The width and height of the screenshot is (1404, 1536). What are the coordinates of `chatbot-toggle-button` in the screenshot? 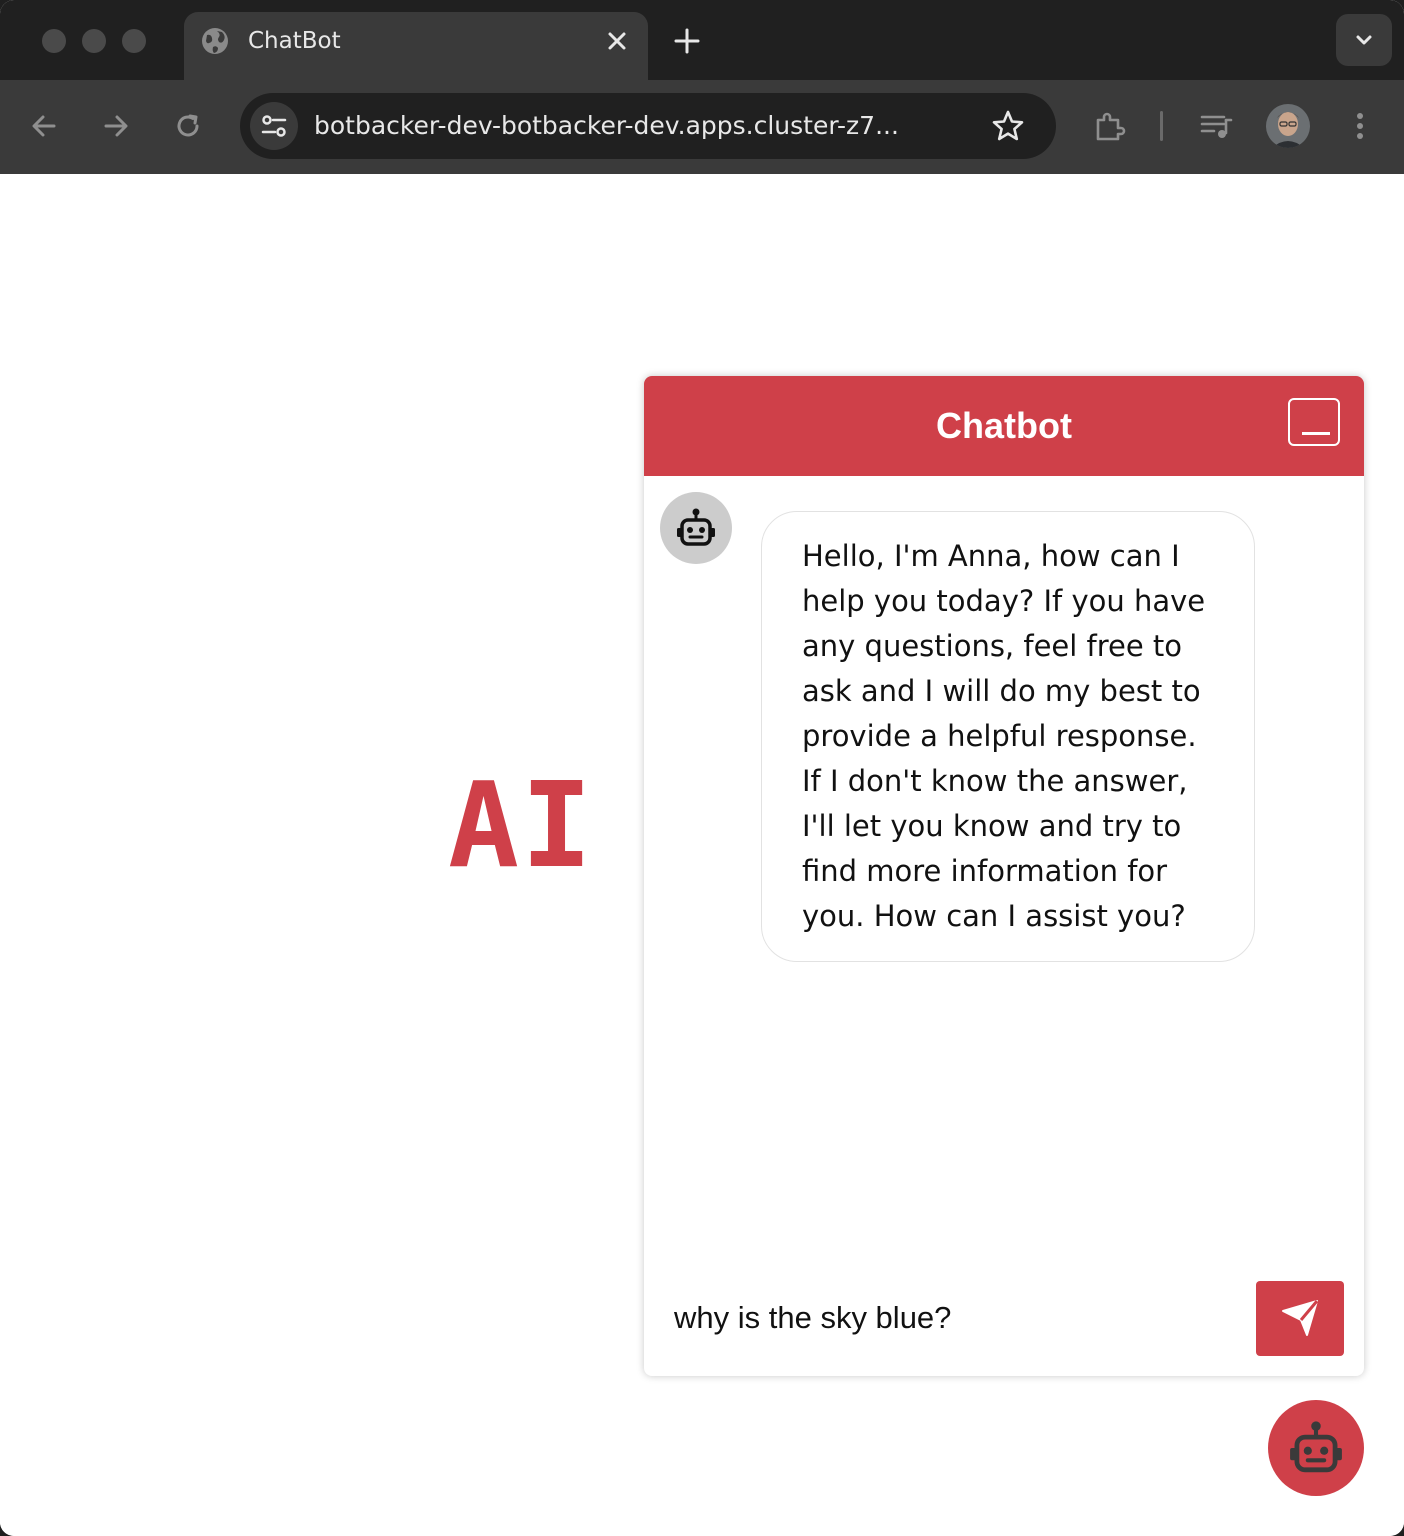 It's located at (1316, 1448).